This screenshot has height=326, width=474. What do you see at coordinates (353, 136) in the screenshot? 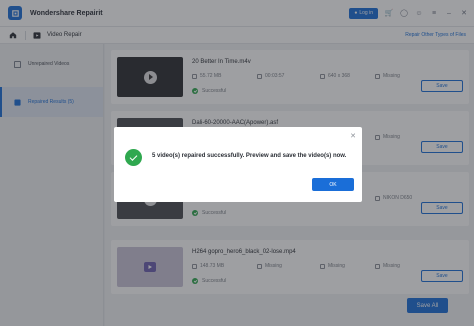
I see `close-icon: ✕` at bounding box center [353, 136].